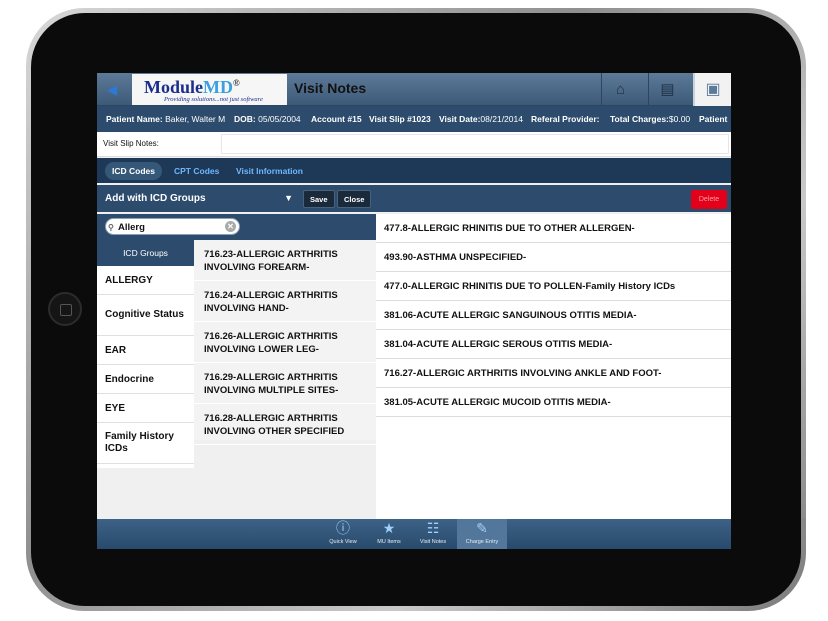  I want to click on referal-provider-label: Referal Provider:, so click(565, 119).